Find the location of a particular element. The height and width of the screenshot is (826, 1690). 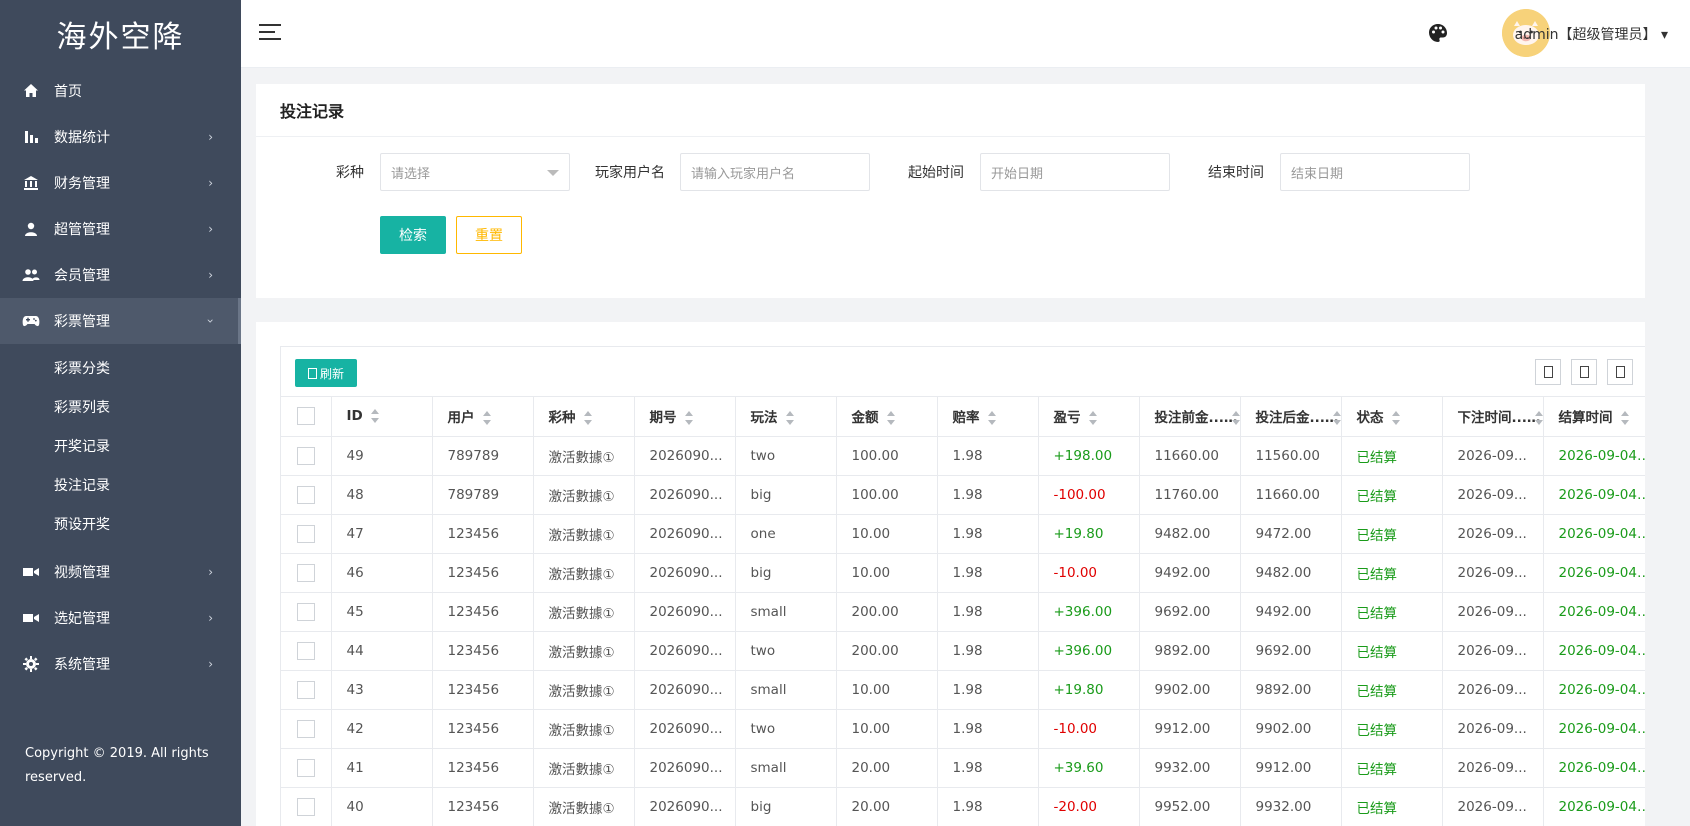

submenu-preset-draw: 预设开奖 is located at coordinates (120, 523).